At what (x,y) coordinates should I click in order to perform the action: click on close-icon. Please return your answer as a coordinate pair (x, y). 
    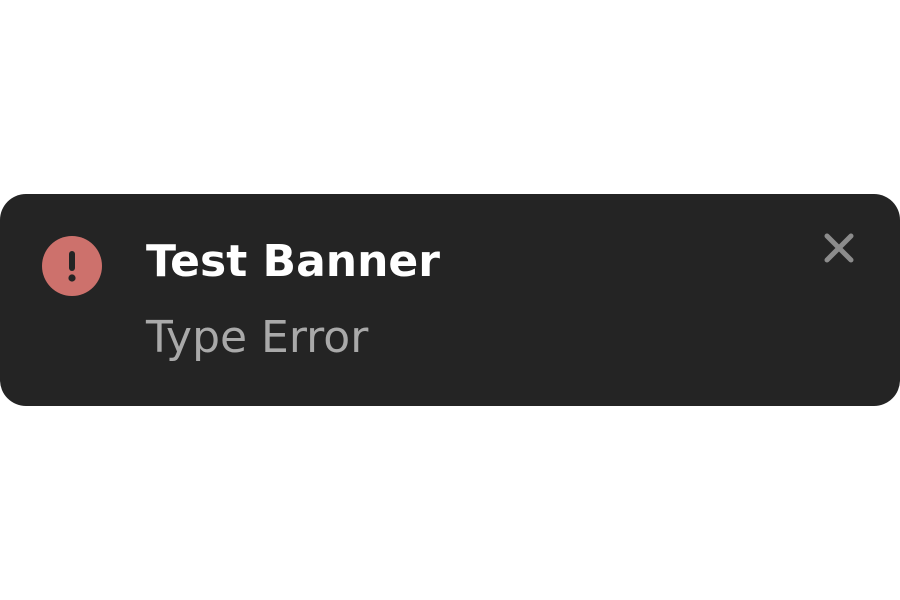
    Looking at the image, I should click on (839, 248).